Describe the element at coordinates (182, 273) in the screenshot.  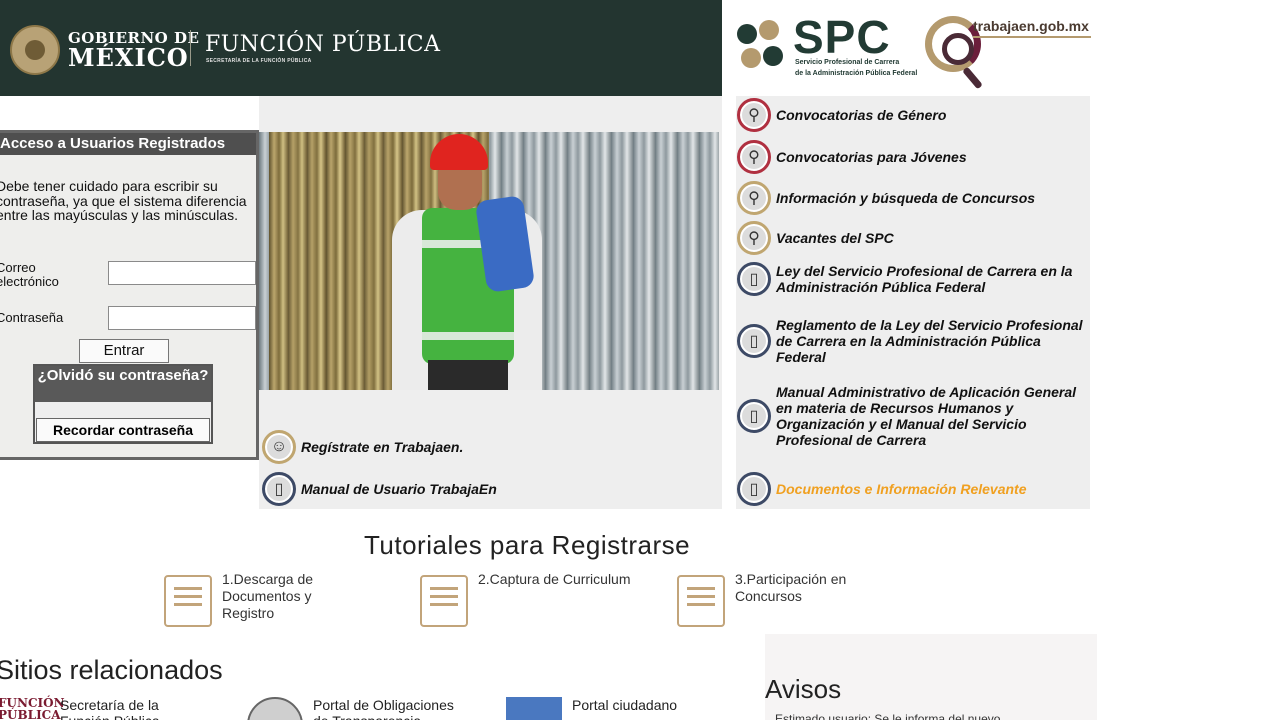
I see `email-field` at that location.